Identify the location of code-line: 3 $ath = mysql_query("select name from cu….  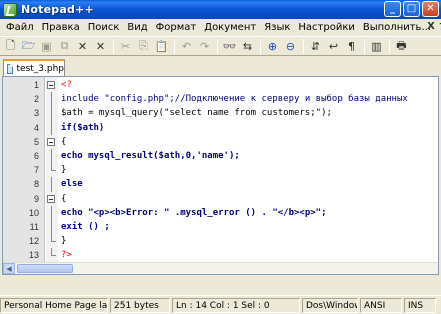
(236, 113).